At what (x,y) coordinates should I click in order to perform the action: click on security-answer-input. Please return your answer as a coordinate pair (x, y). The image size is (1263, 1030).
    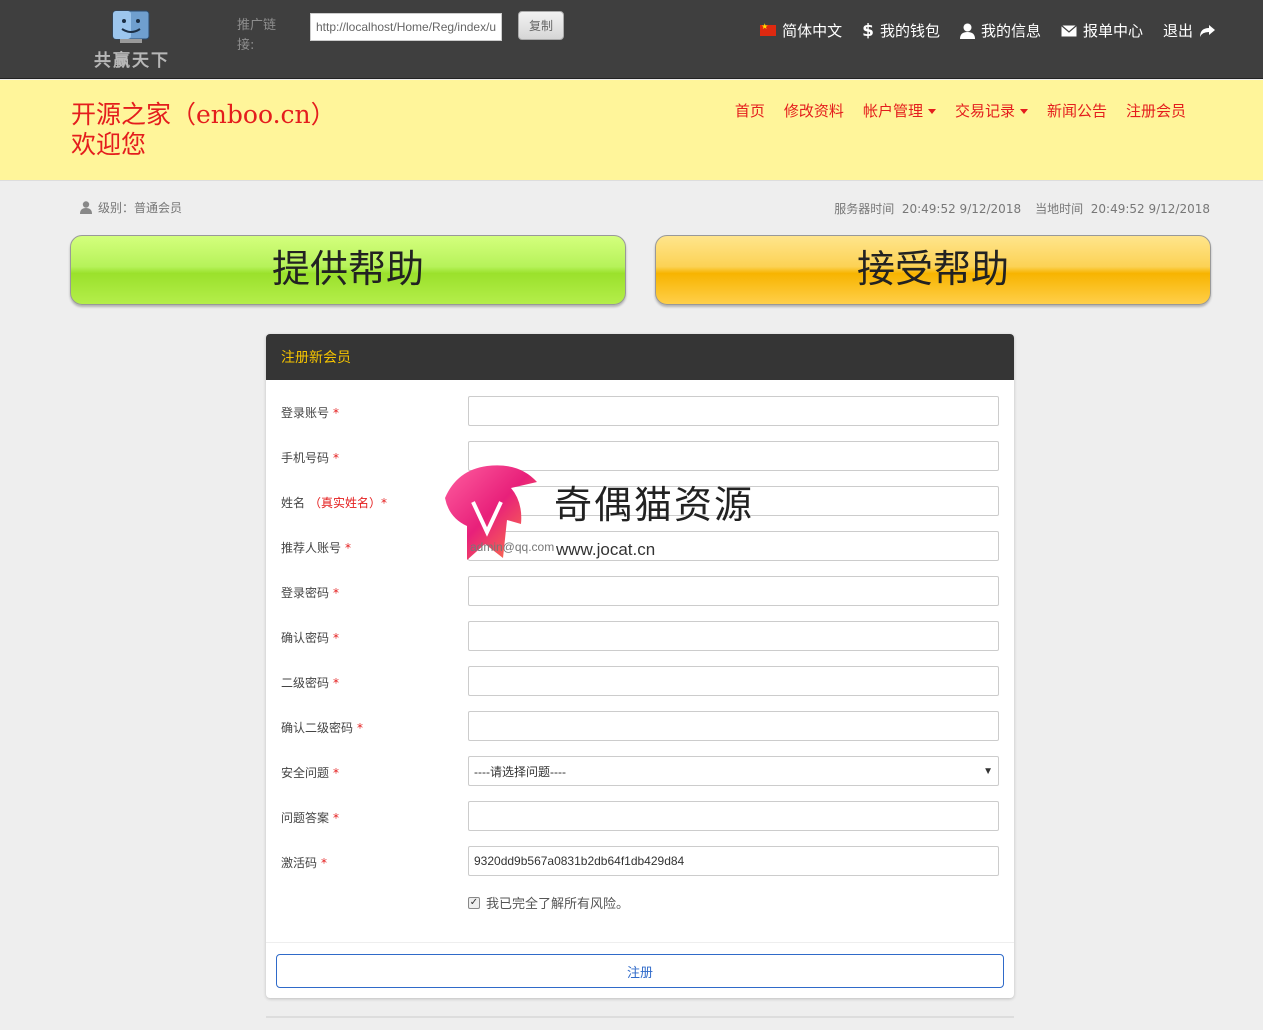
    Looking at the image, I should click on (733, 816).